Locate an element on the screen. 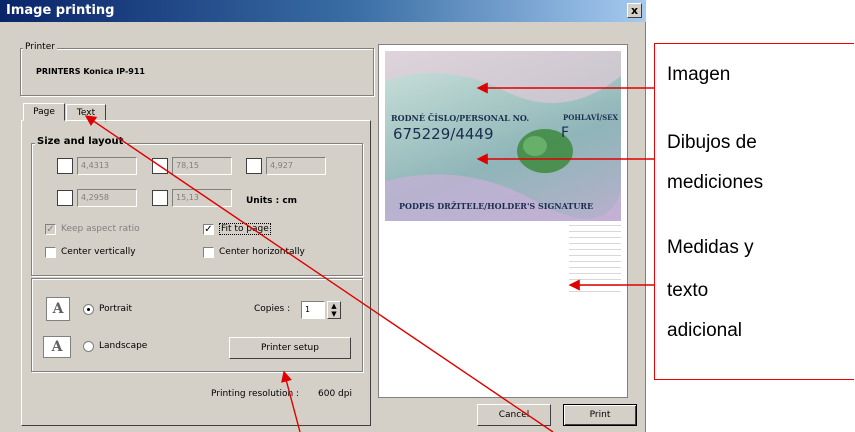 This screenshot has height=432, width=855. portrait-page-icon: A is located at coordinates (58, 309).